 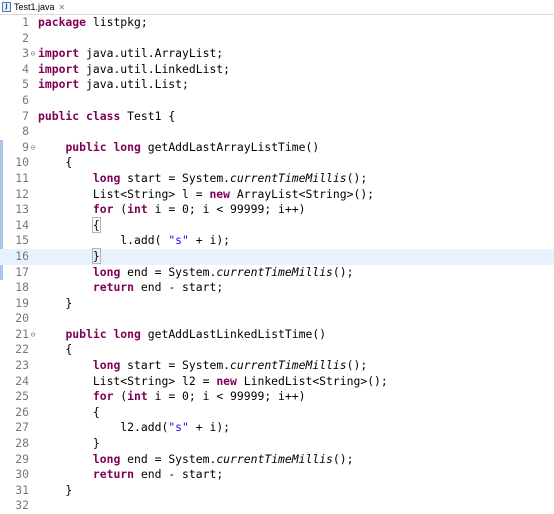 What do you see at coordinates (233, 333) in the screenshot?
I see `code-token: getAddLastLinkedListTime()` at bounding box center [233, 333].